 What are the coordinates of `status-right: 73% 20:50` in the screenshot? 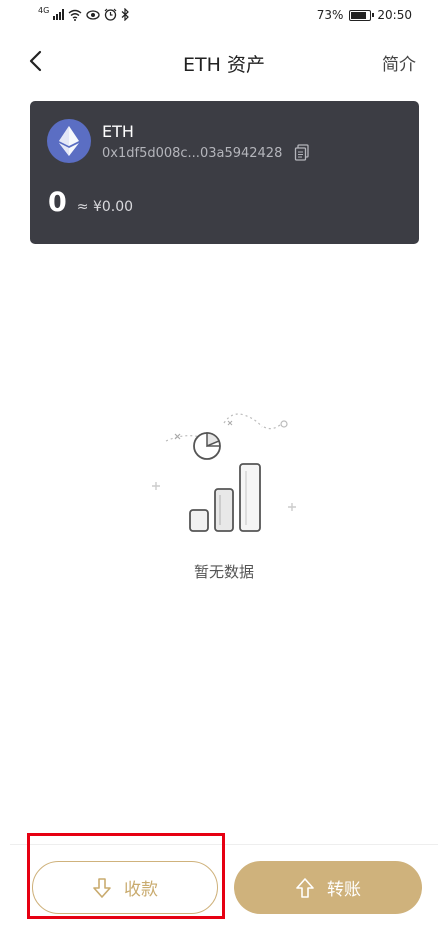 It's located at (364, 15).